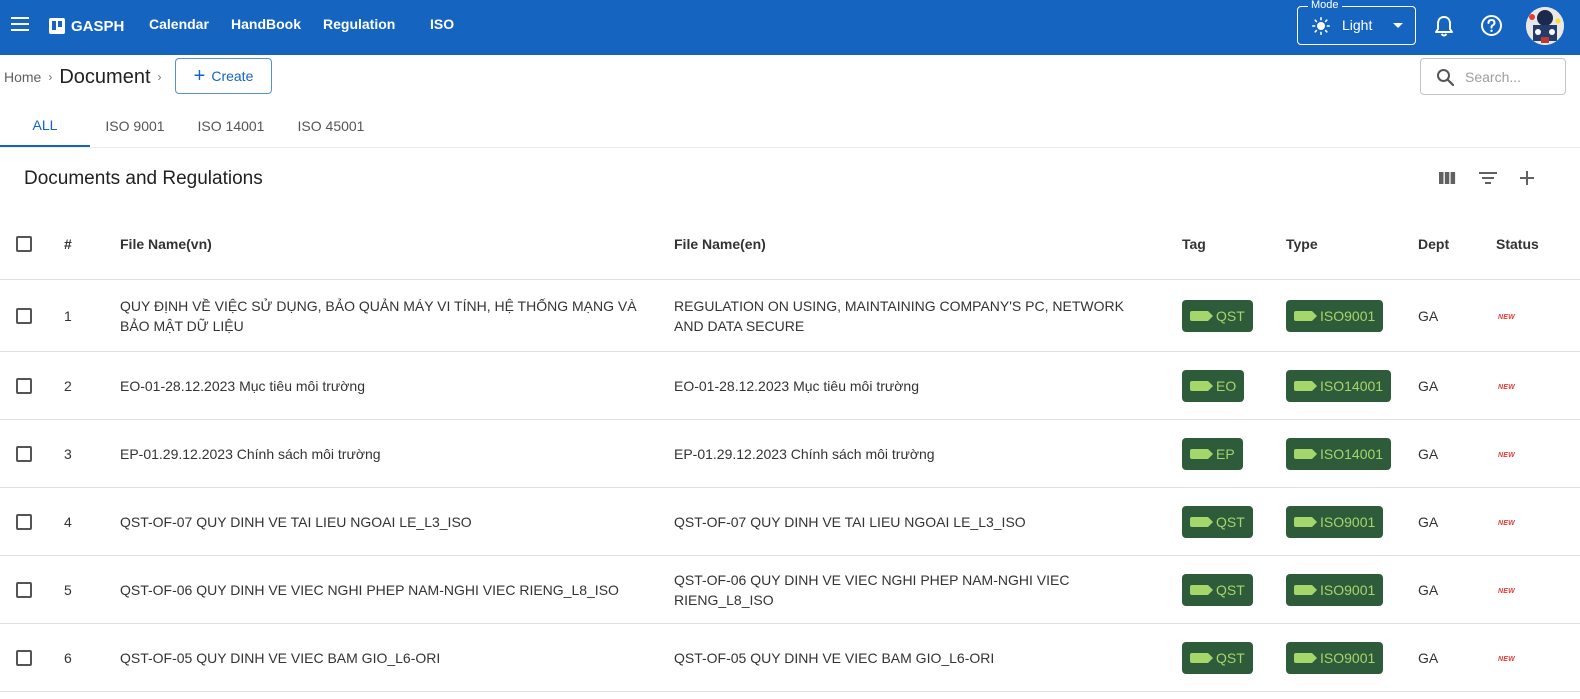 The width and height of the screenshot is (1580, 699). Describe the element at coordinates (1488, 178) in the screenshot. I see `filter-icon` at that location.